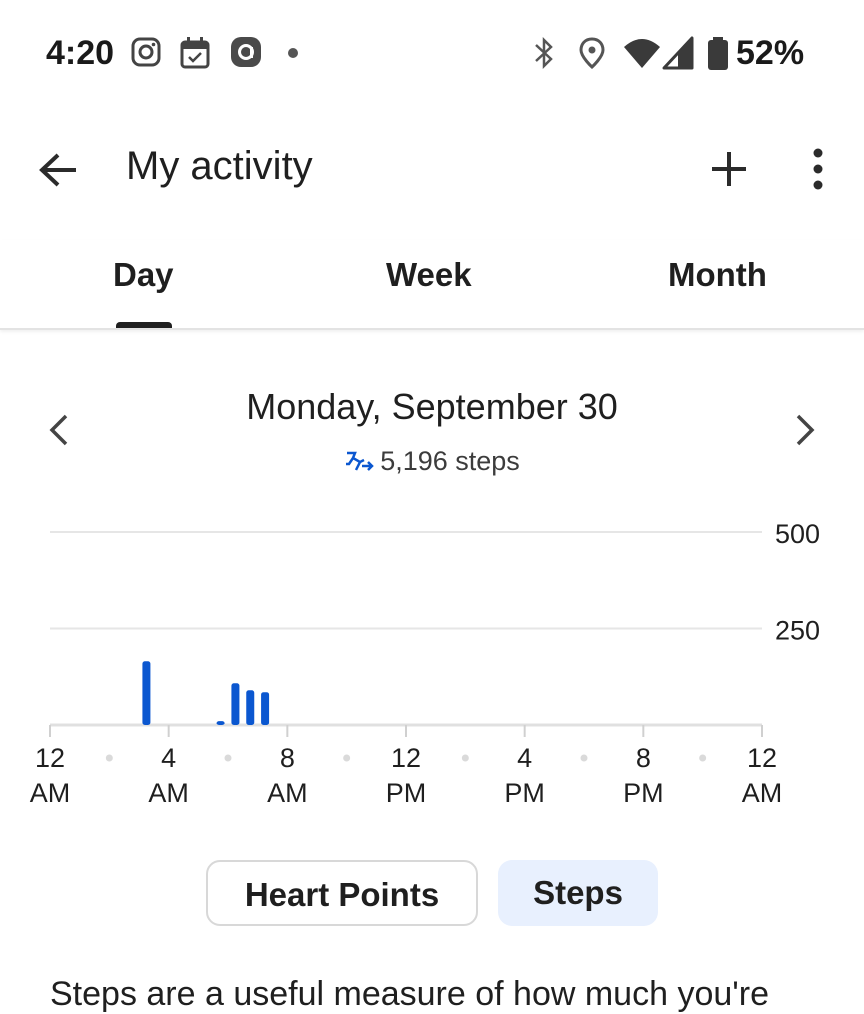 This screenshot has width=864, height=1014. What do you see at coordinates (578, 893) in the screenshot?
I see `steps-chip: Steps` at bounding box center [578, 893].